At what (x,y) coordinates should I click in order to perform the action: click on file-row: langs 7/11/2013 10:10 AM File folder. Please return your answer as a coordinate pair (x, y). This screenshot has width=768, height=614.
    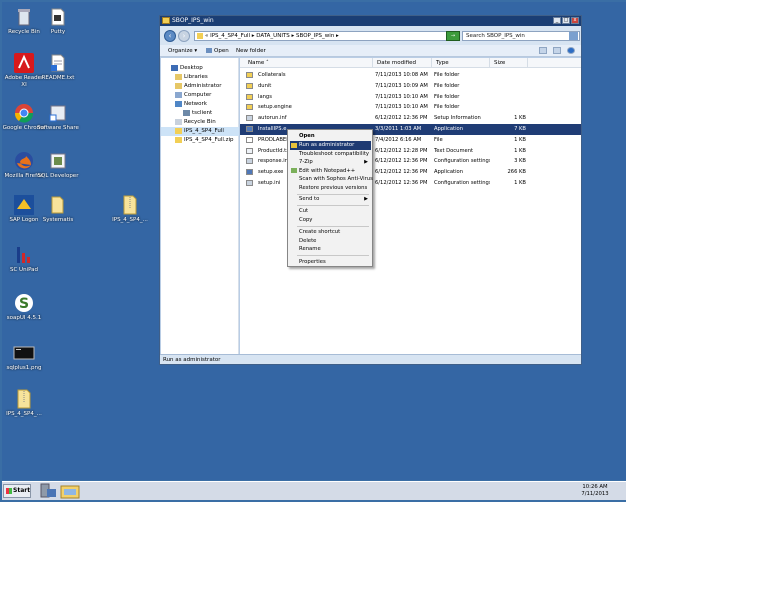
    Looking at the image, I should click on (410, 97).